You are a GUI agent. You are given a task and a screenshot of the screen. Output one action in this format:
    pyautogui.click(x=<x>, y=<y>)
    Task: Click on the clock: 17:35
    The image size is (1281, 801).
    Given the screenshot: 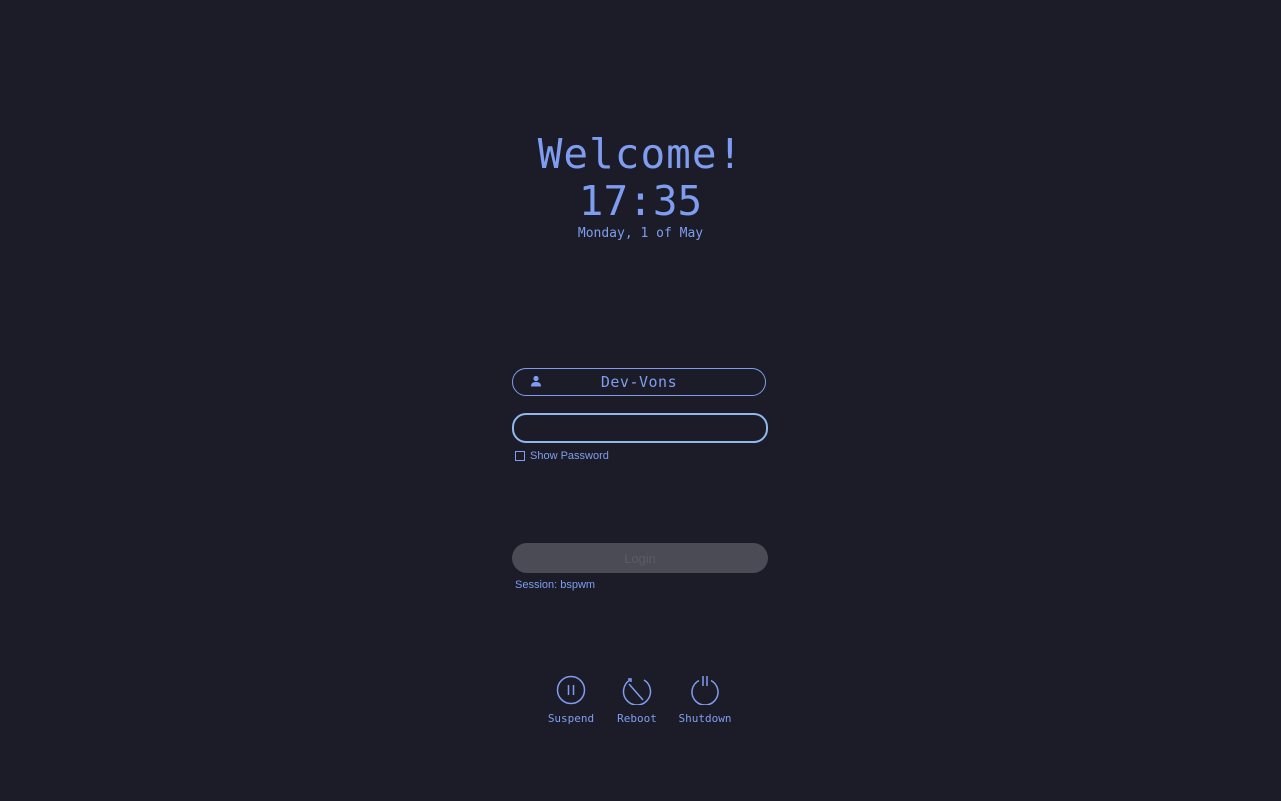 What is the action you would take?
    pyautogui.click(x=640, y=201)
    